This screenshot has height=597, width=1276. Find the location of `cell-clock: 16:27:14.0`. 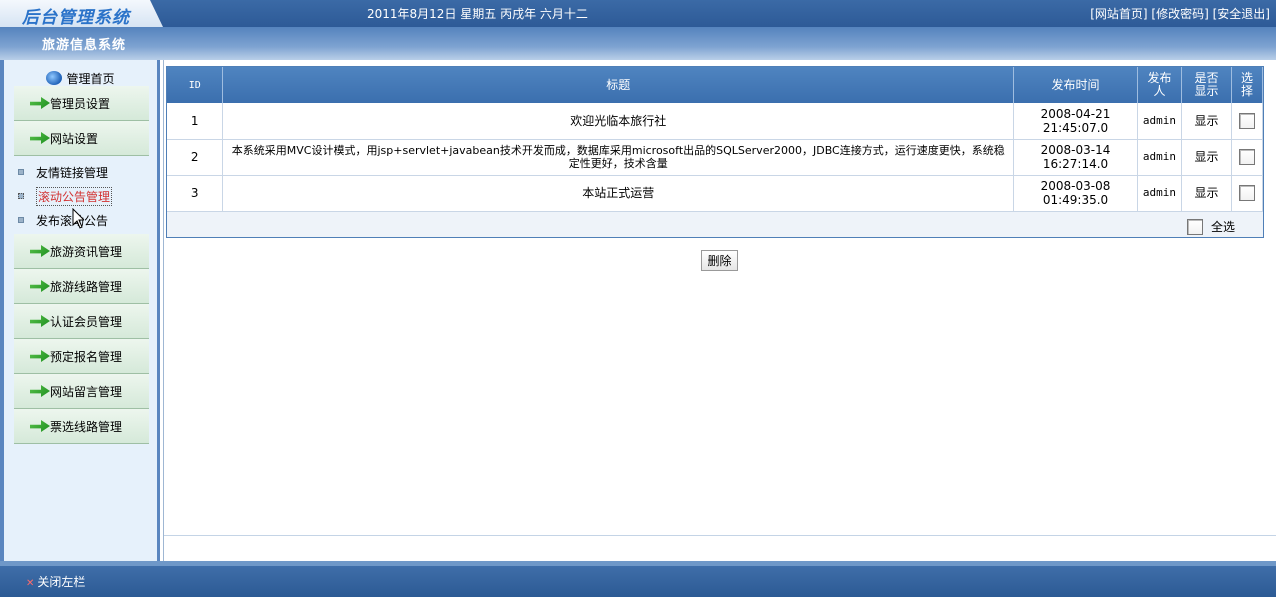

cell-clock: 16:27:14.0 is located at coordinates (1075, 164).